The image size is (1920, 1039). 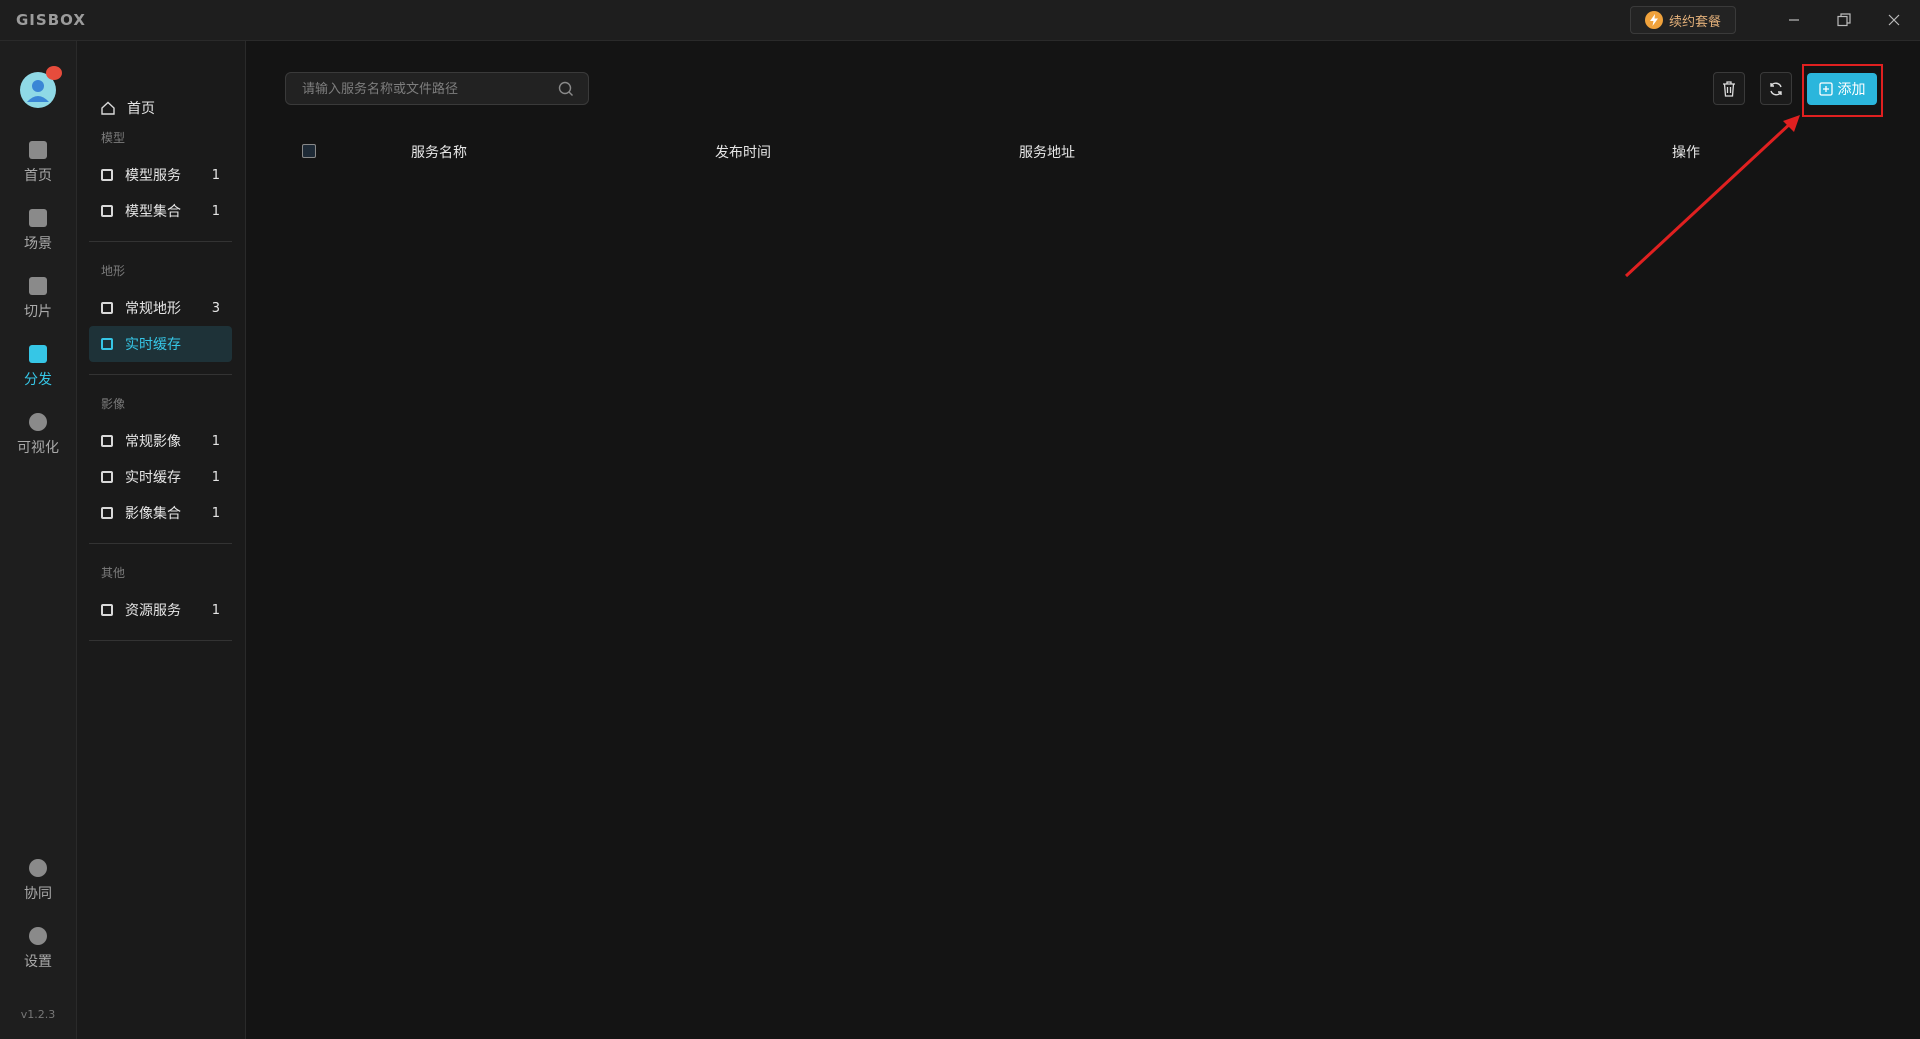 What do you see at coordinates (38, 894) in the screenshot?
I see `rail-item-label: 协同` at bounding box center [38, 894].